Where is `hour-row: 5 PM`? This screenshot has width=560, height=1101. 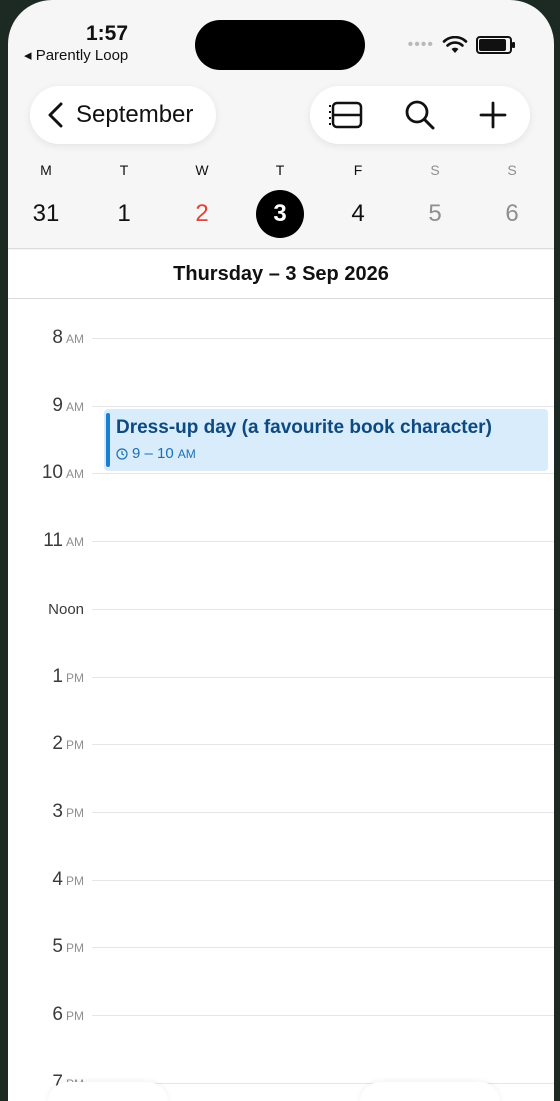
hour-row: 5 PM is located at coordinates (281, 947).